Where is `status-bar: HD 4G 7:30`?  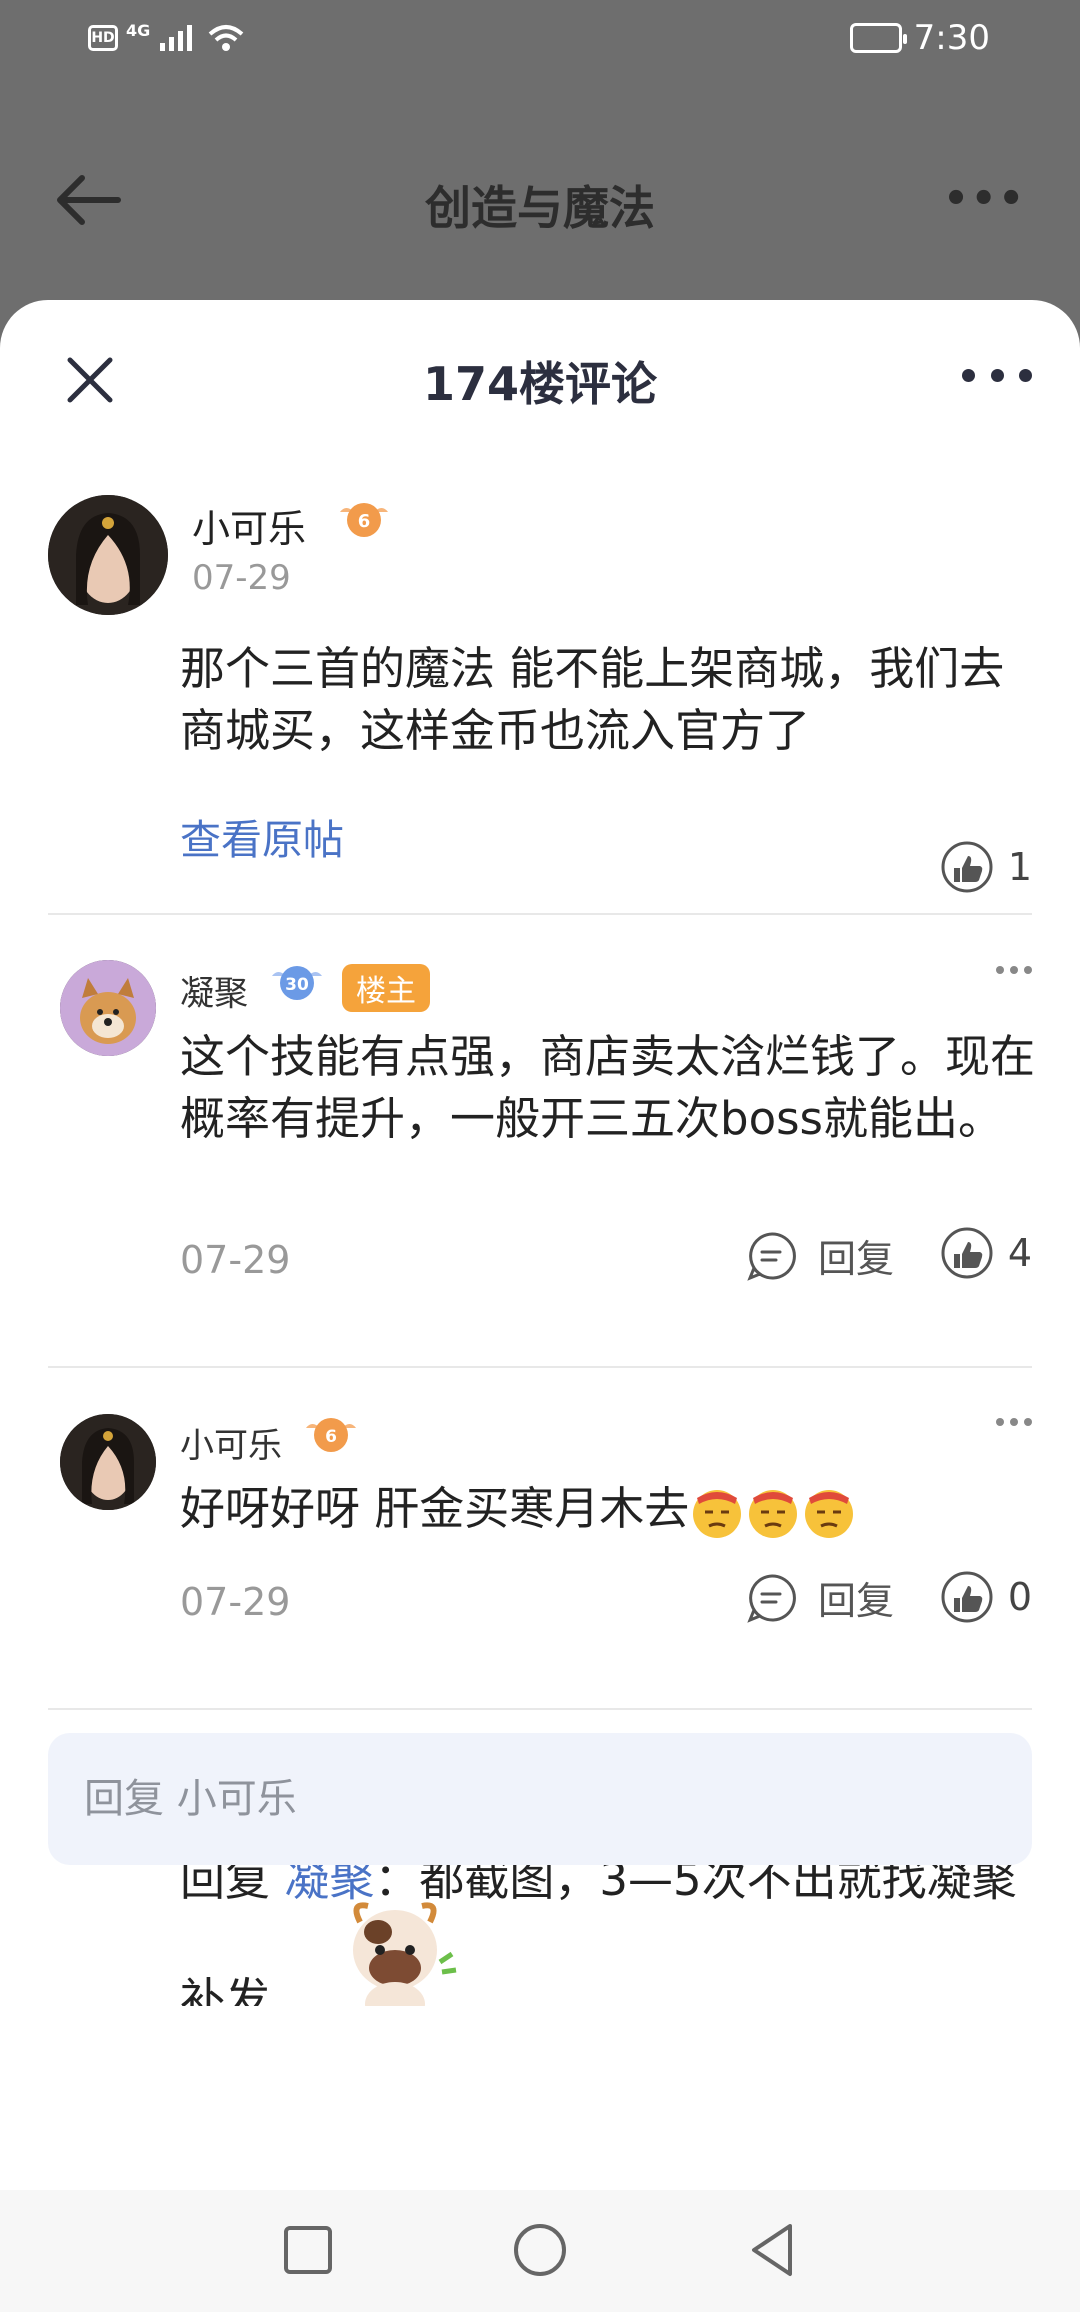
status-bar: HD 4G 7:30 is located at coordinates (540, 40).